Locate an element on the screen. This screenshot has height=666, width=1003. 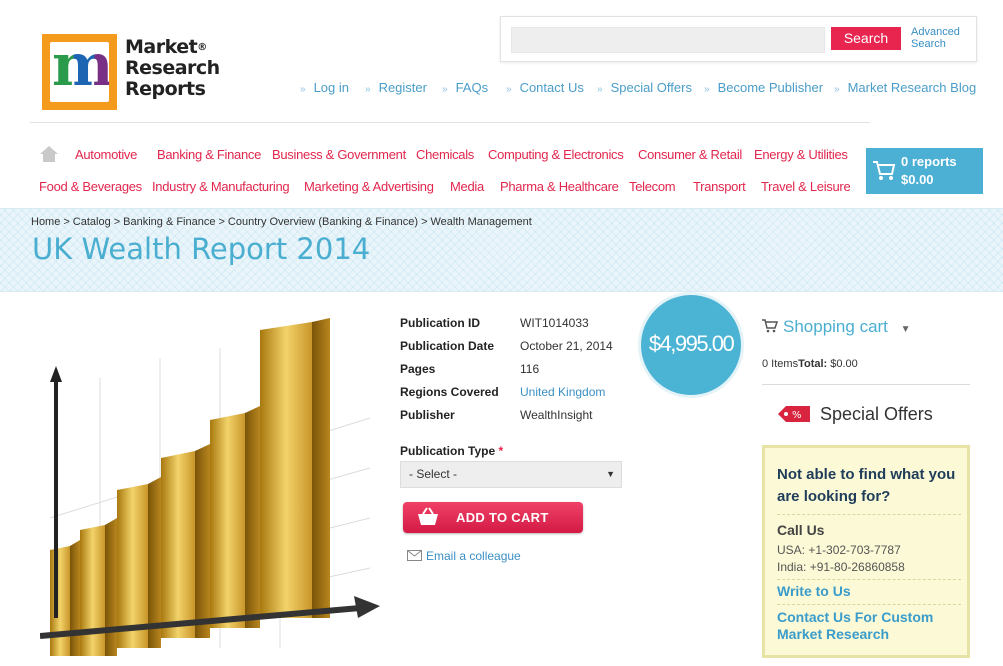
search-input is located at coordinates (668, 40).